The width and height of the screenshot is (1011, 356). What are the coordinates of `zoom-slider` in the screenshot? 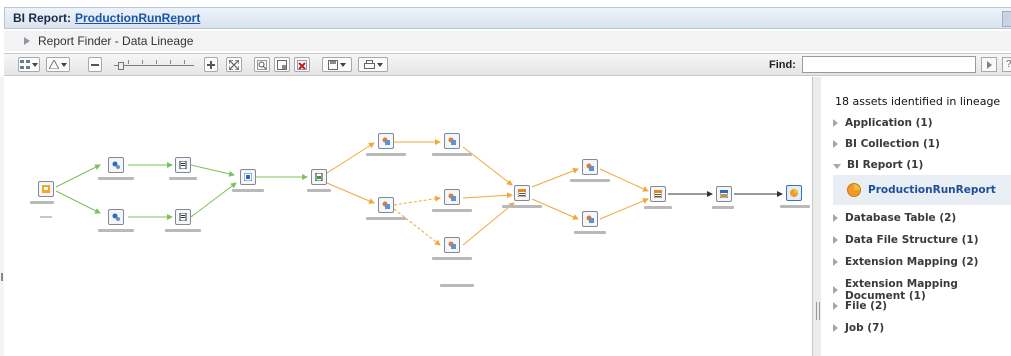 It's located at (154, 65).